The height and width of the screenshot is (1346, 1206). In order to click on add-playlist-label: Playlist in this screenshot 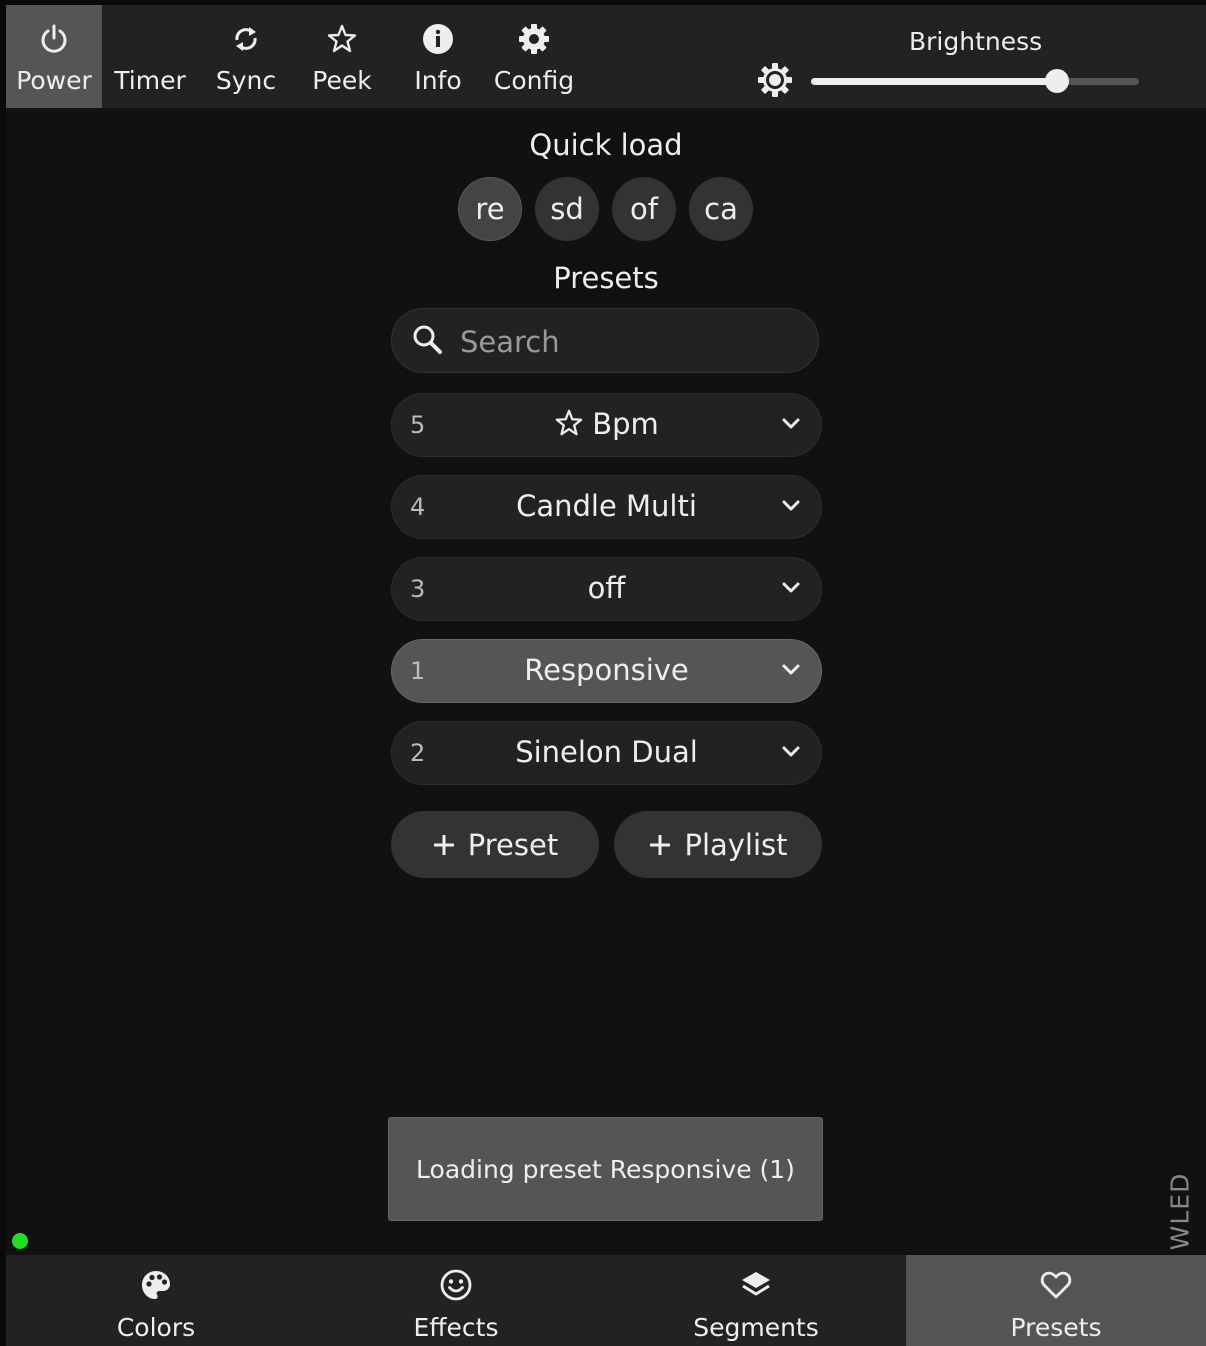, I will do `click(736, 844)`.